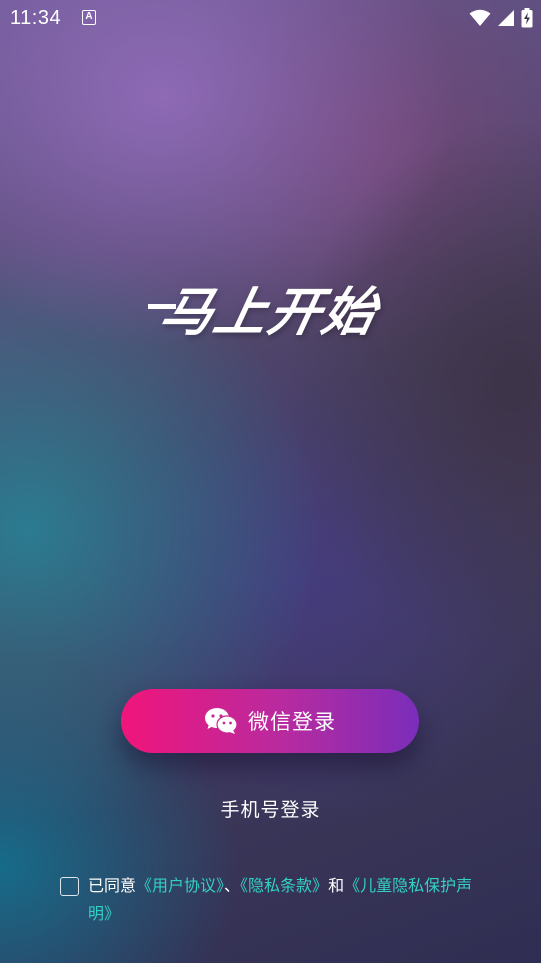 The height and width of the screenshot is (963, 541). Describe the element at coordinates (89, 17) in the screenshot. I see `a-notification-icon: A` at that location.